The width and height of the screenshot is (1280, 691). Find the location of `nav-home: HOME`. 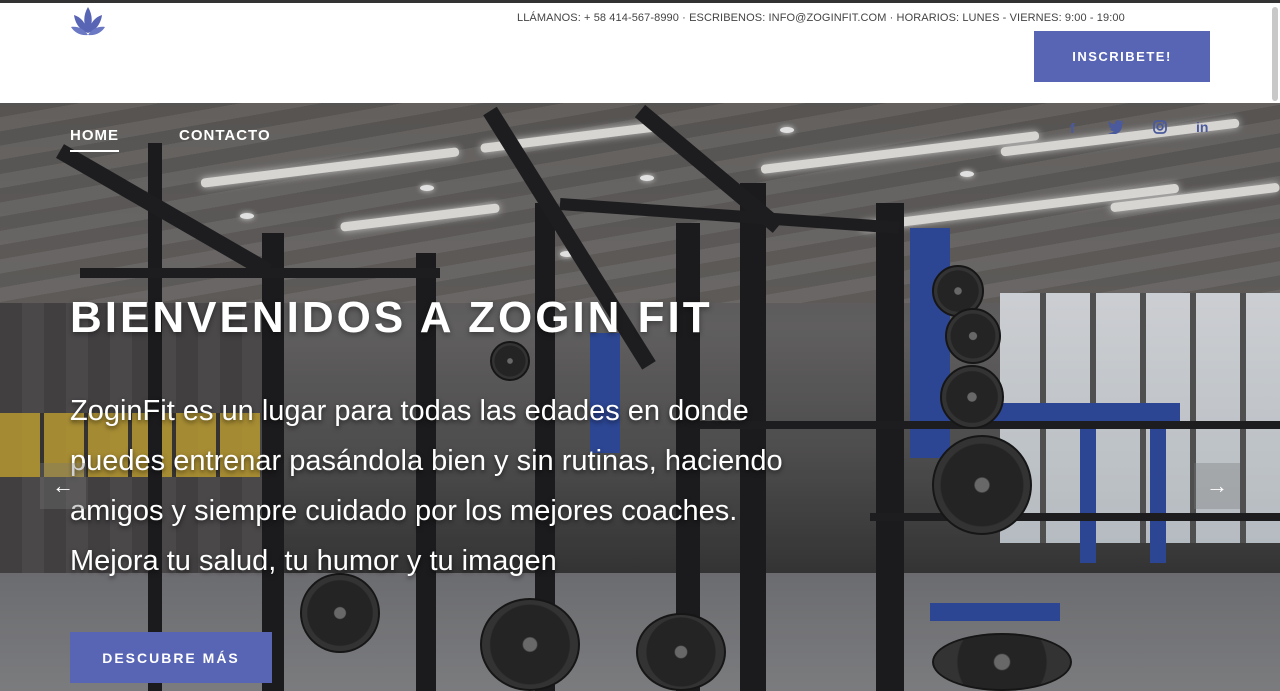

nav-home: HOME is located at coordinates (94, 139).